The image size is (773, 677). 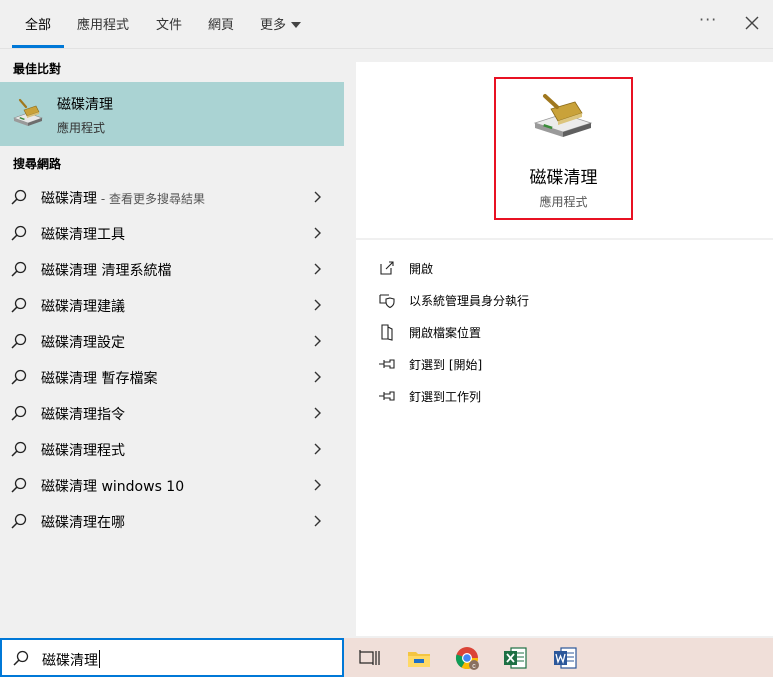 What do you see at coordinates (386, 24) in the screenshot?
I see `search-filter-bar: 全部 應用程式 文件 網頁 更多 ···` at bounding box center [386, 24].